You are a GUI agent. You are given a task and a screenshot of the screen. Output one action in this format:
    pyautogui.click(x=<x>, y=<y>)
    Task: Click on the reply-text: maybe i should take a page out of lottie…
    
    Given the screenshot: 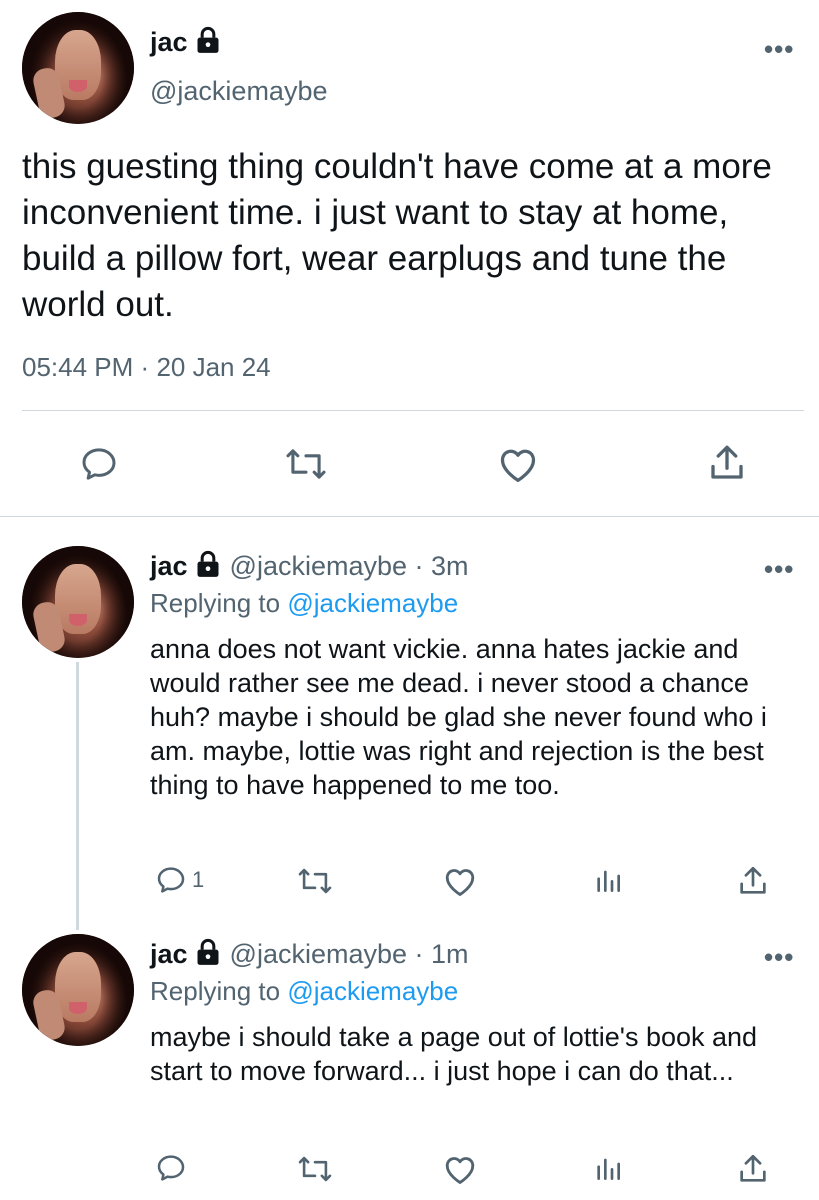 What is the action you would take?
    pyautogui.click(x=454, y=1054)
    